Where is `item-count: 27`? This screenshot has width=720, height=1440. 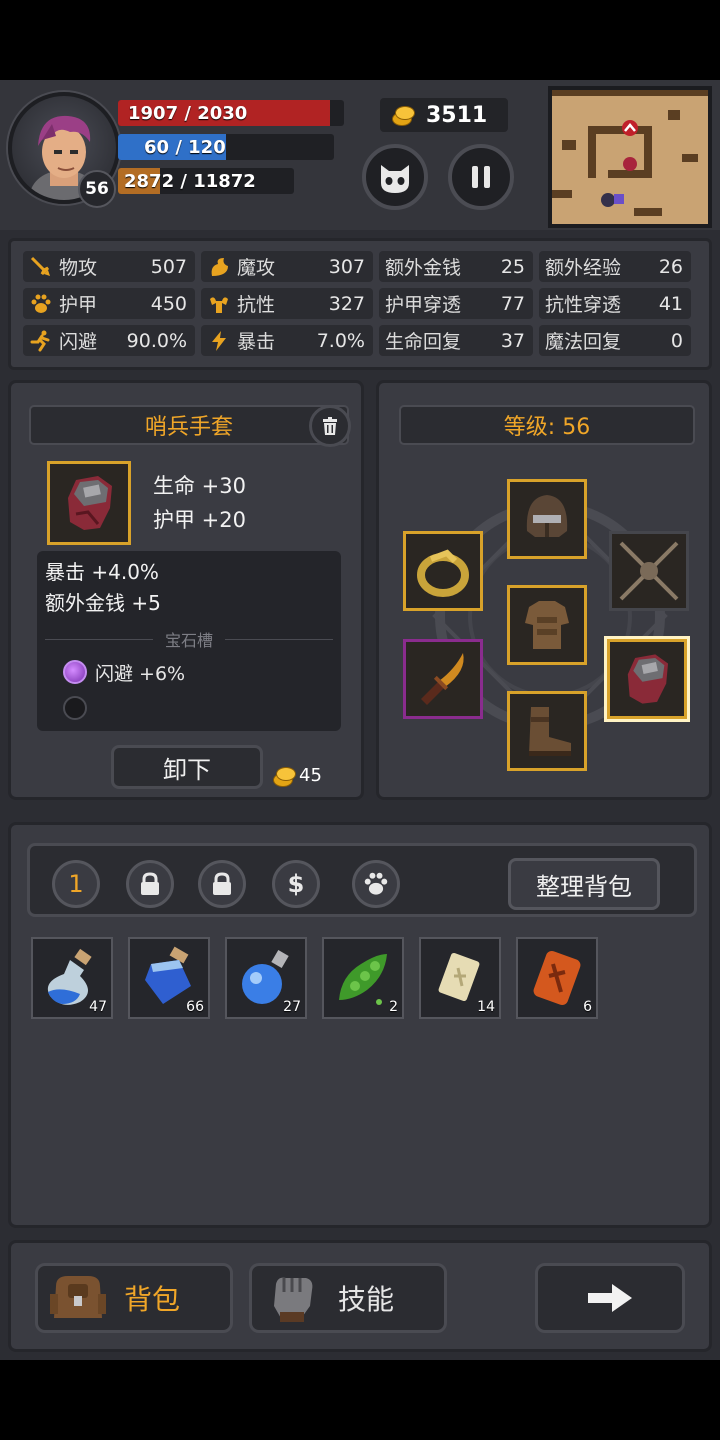 item-count: 27 is located at coordinates (292, 1007).